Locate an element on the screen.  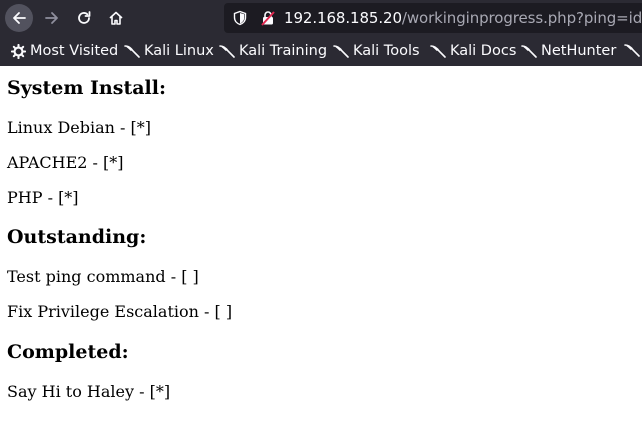
section-heading-completed: Completed: is located at coordinates (68, 352).